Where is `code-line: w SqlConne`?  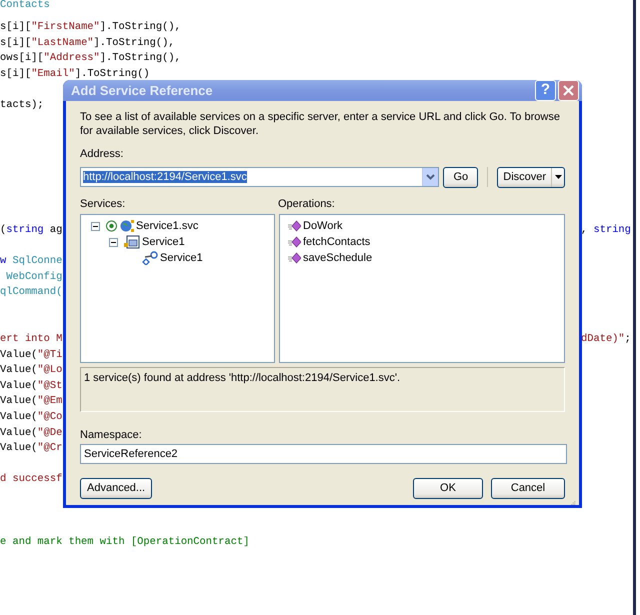 code-line: w SqlConne is located at coordinates (31, 261).